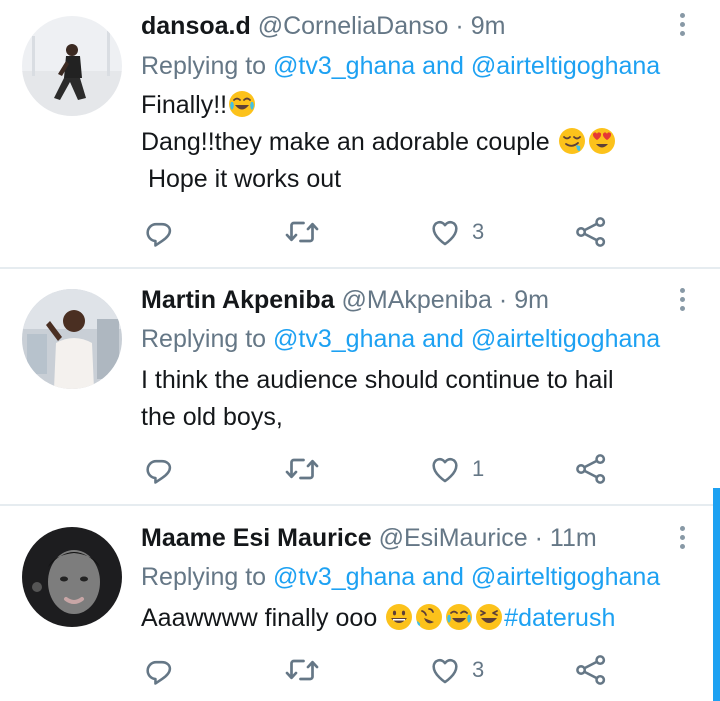 The image size is (720, 701). What do you see at coordinates (399, 617) in the screenshot?
I see `grinning-emoji-icon` at bounding box center [399, 617].